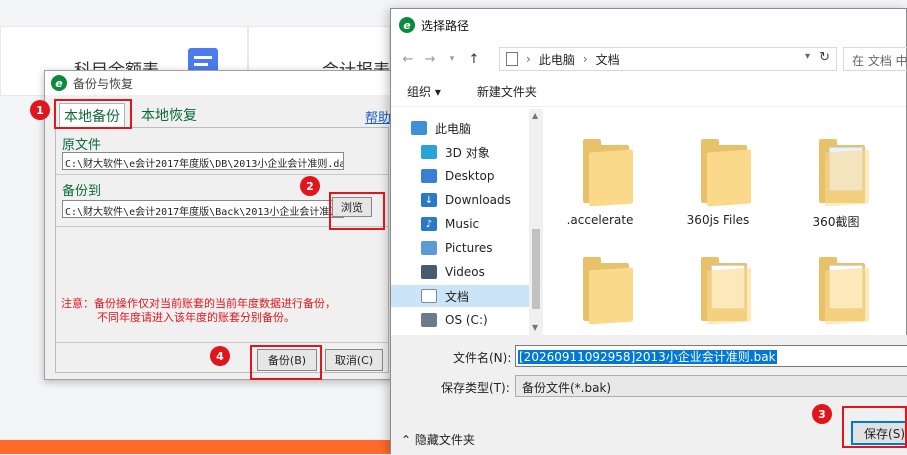 The image size is (907, 455). Describe the element at coordinates (378, 116) in the screenshot. I see `help-link: 帮助` at that location.